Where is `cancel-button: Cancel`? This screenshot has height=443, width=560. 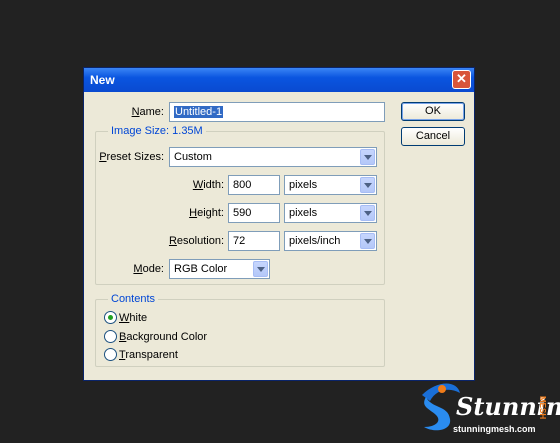 cancel-button: Cancel is located at coordinates (433, 136).